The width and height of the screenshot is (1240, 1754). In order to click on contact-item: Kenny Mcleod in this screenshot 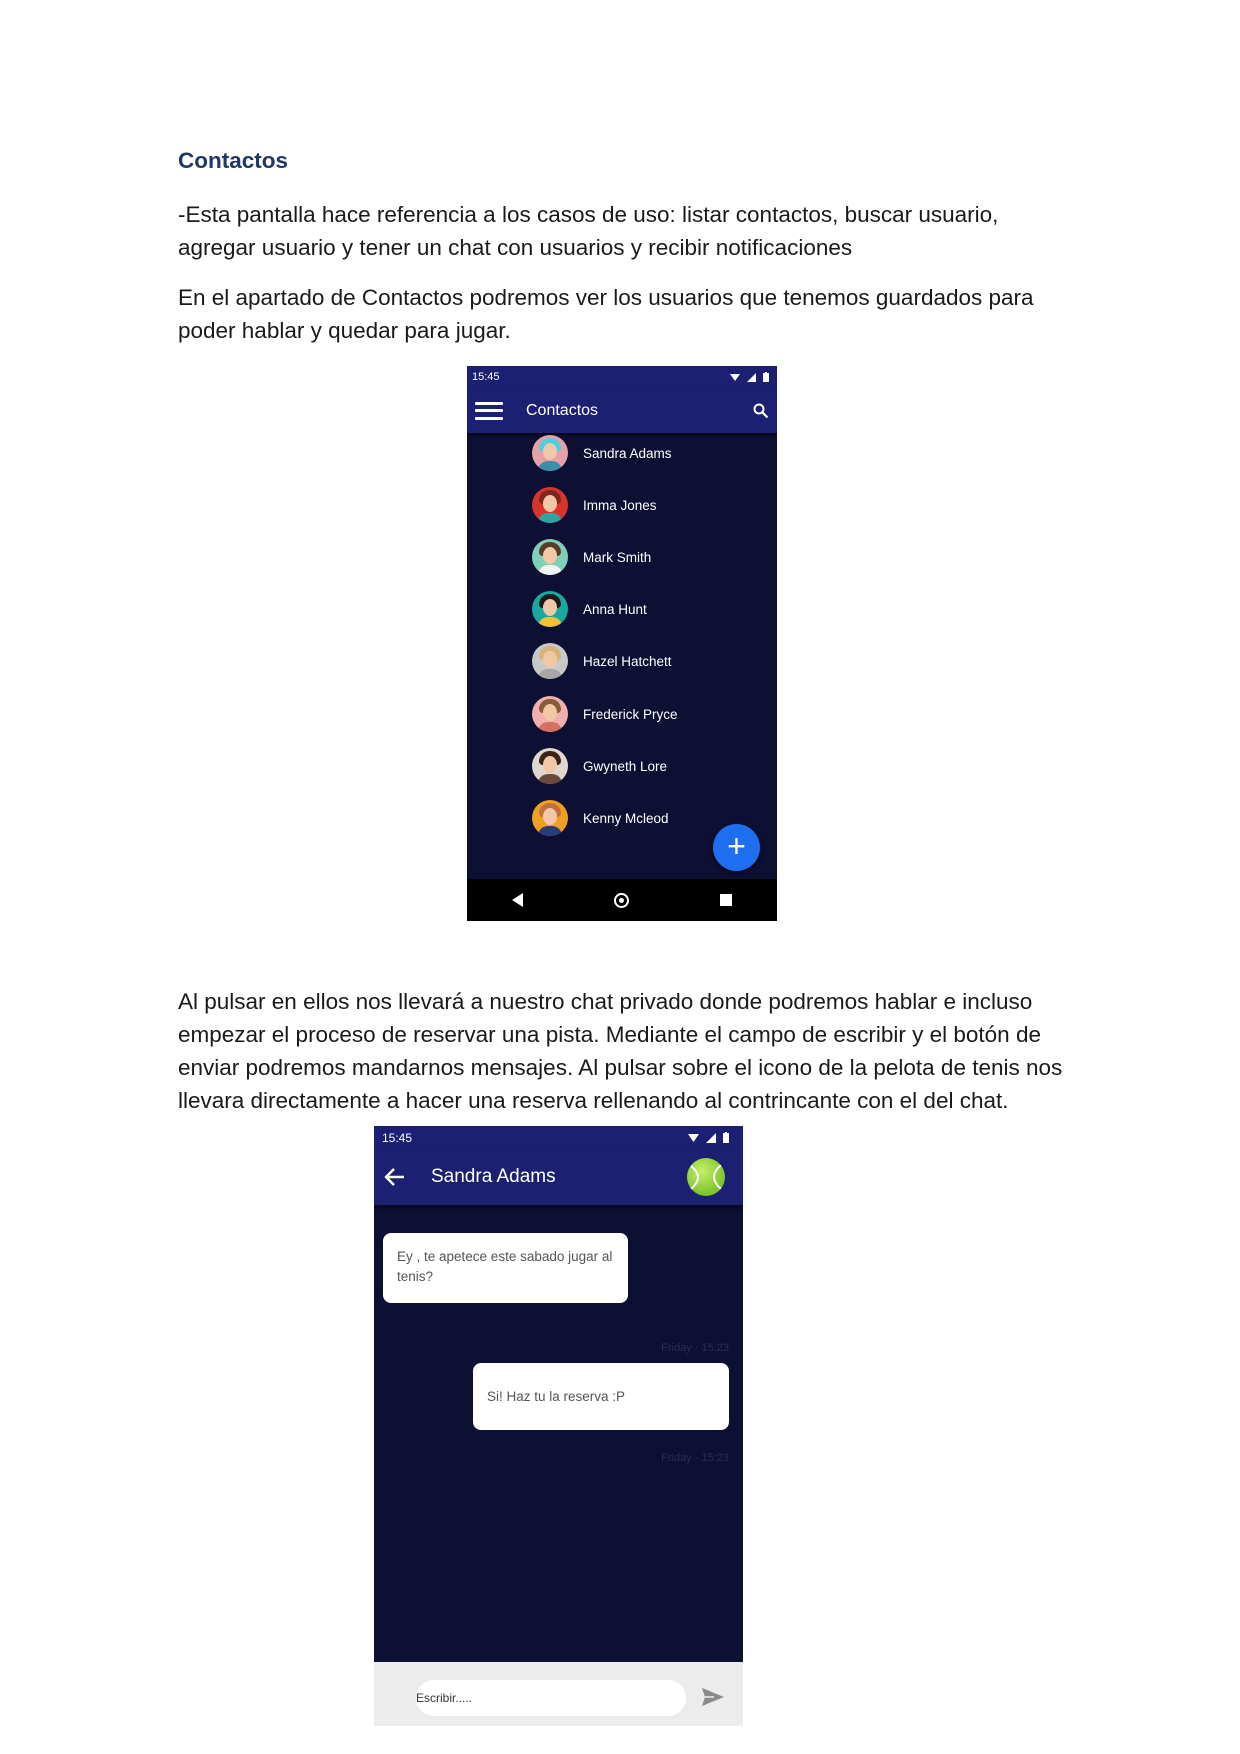, I will do `click(600, 818)`.